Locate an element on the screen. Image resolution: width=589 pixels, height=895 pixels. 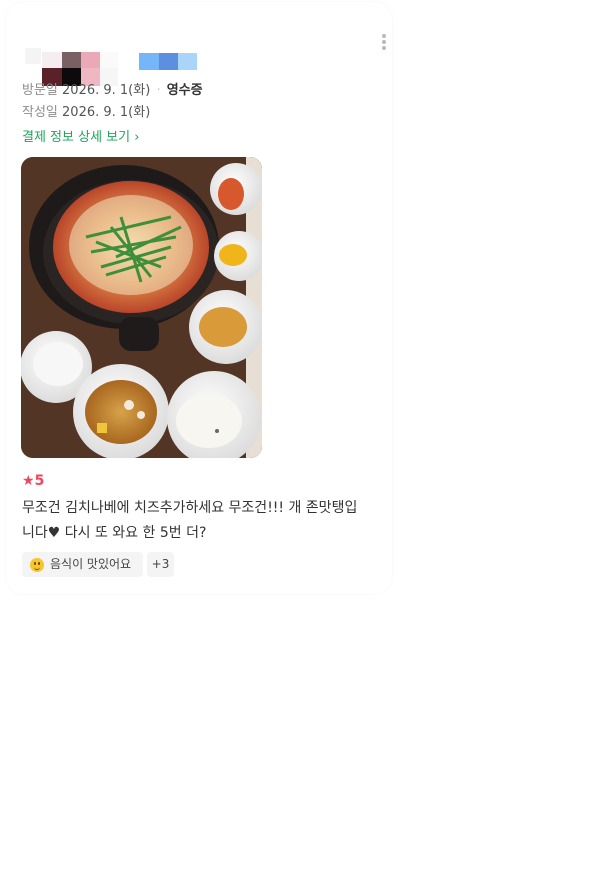
tag-food-label: 음식이 맛있어요 is located at coordinates (91, 564).